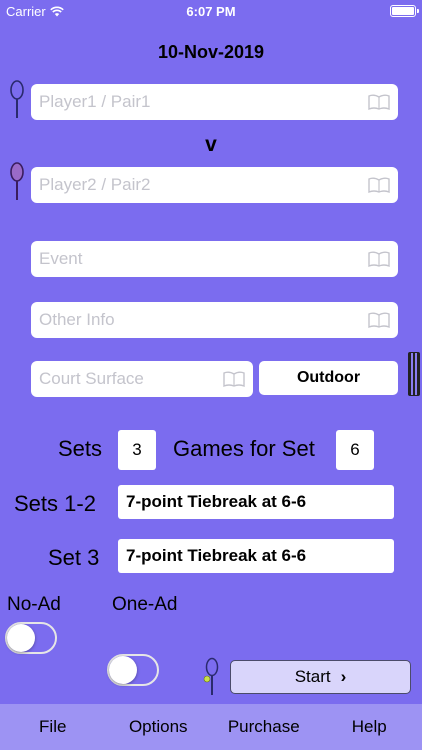 The image size is (422, 750). I want to click on status-bar: Carrier 6:07 PM, so click(211, 11).